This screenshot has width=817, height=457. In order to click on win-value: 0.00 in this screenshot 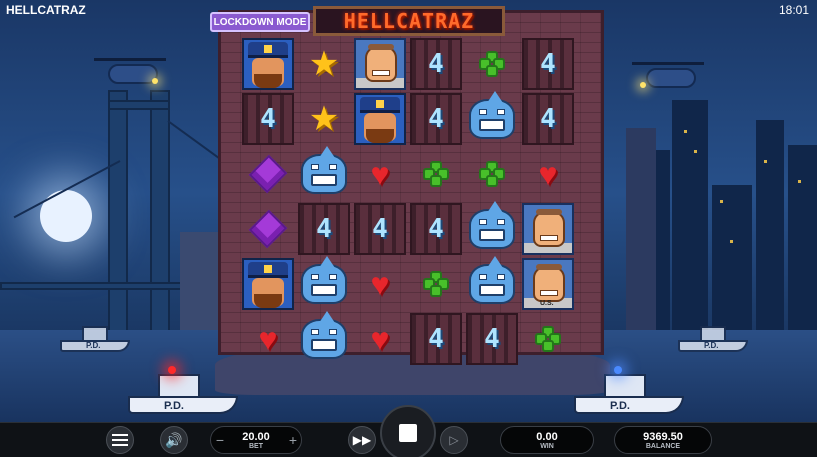, I will do `click(547, 436)`.